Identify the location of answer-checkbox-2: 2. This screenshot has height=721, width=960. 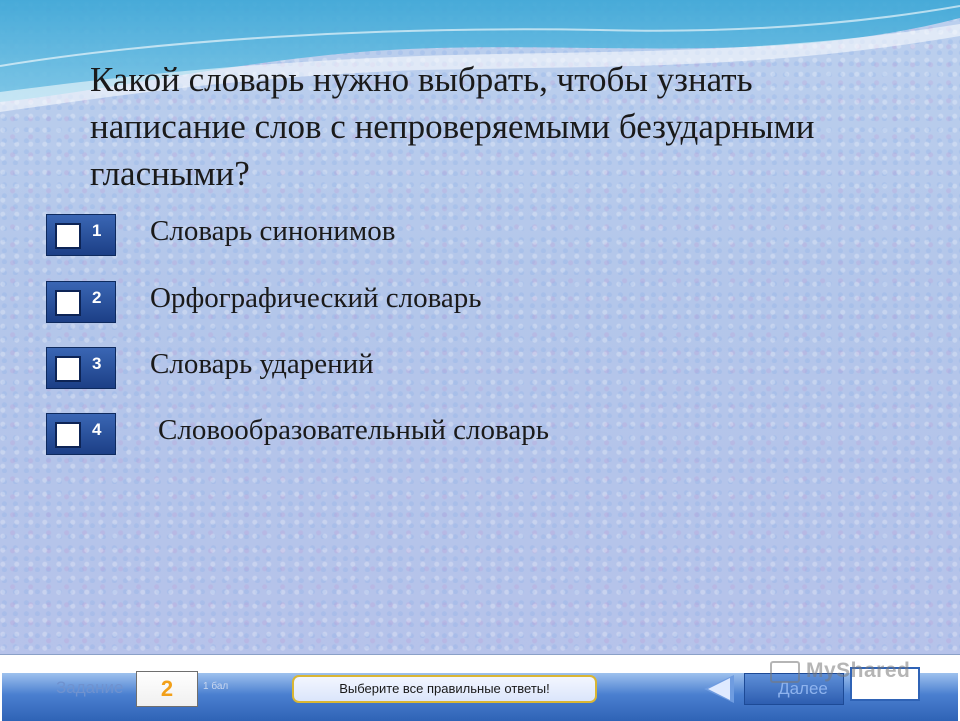
(81, 302).